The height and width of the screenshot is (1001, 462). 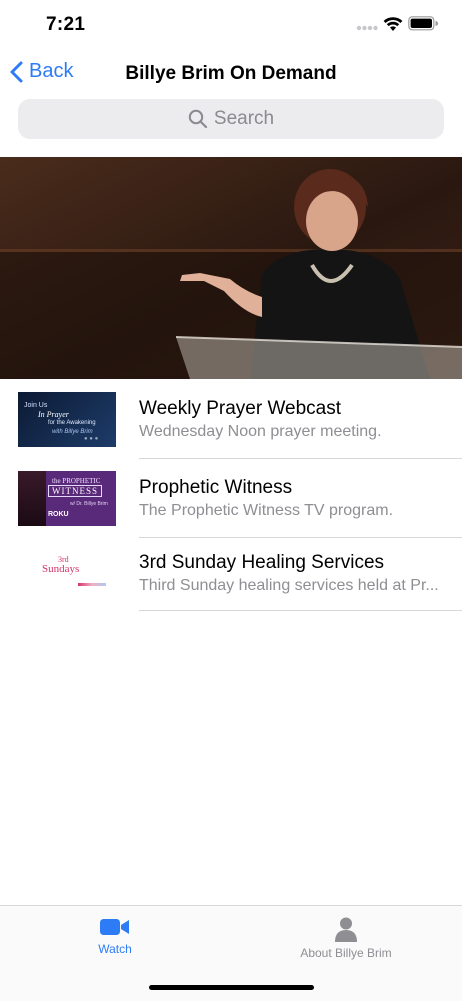 I want to click on thumb-photo, so click(x=32, y=498).